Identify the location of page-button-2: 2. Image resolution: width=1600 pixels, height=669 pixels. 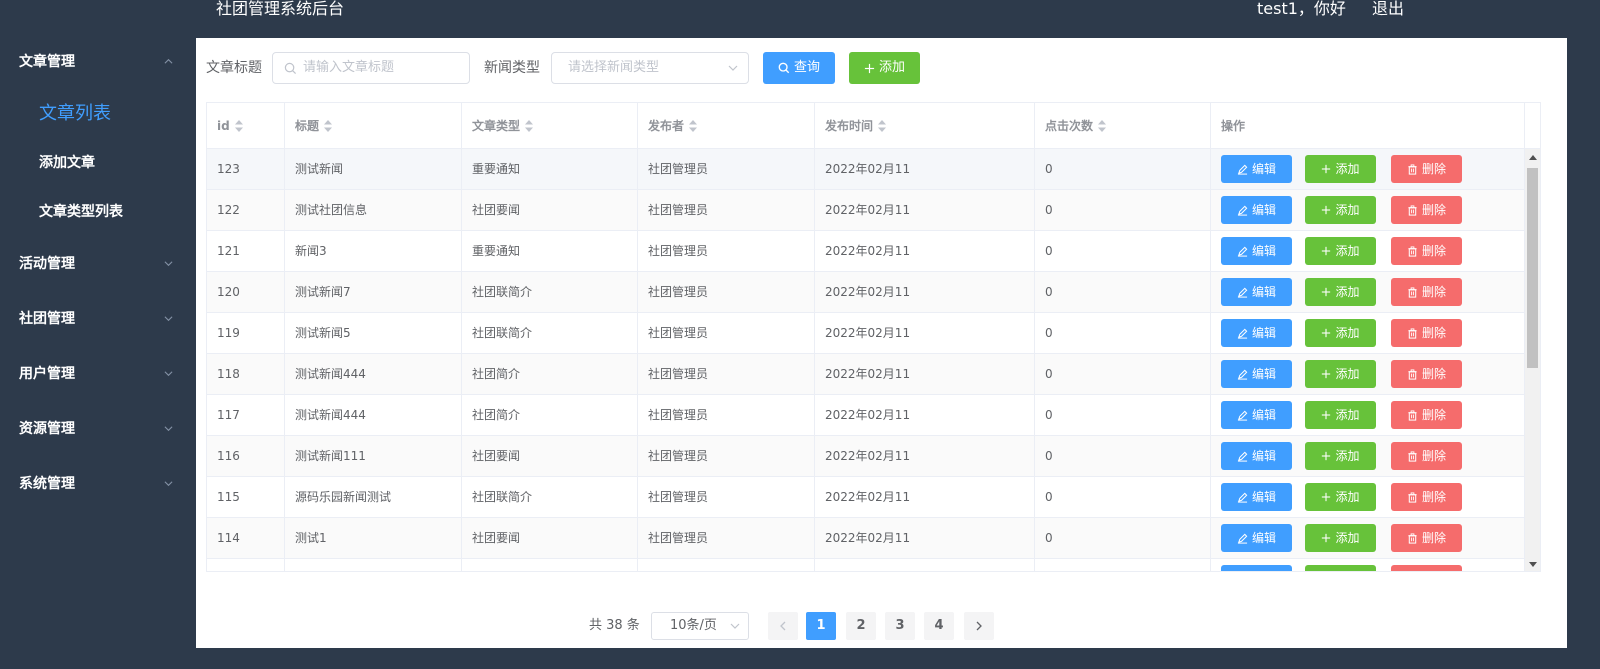
(861, 626).